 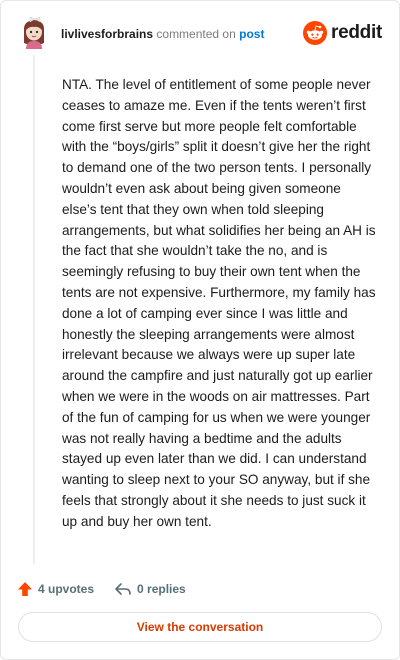 What do you see at coordinates (123, 589) in the screenshot?
I see `reply-arrow-icon` at bounding box center [123, 589].